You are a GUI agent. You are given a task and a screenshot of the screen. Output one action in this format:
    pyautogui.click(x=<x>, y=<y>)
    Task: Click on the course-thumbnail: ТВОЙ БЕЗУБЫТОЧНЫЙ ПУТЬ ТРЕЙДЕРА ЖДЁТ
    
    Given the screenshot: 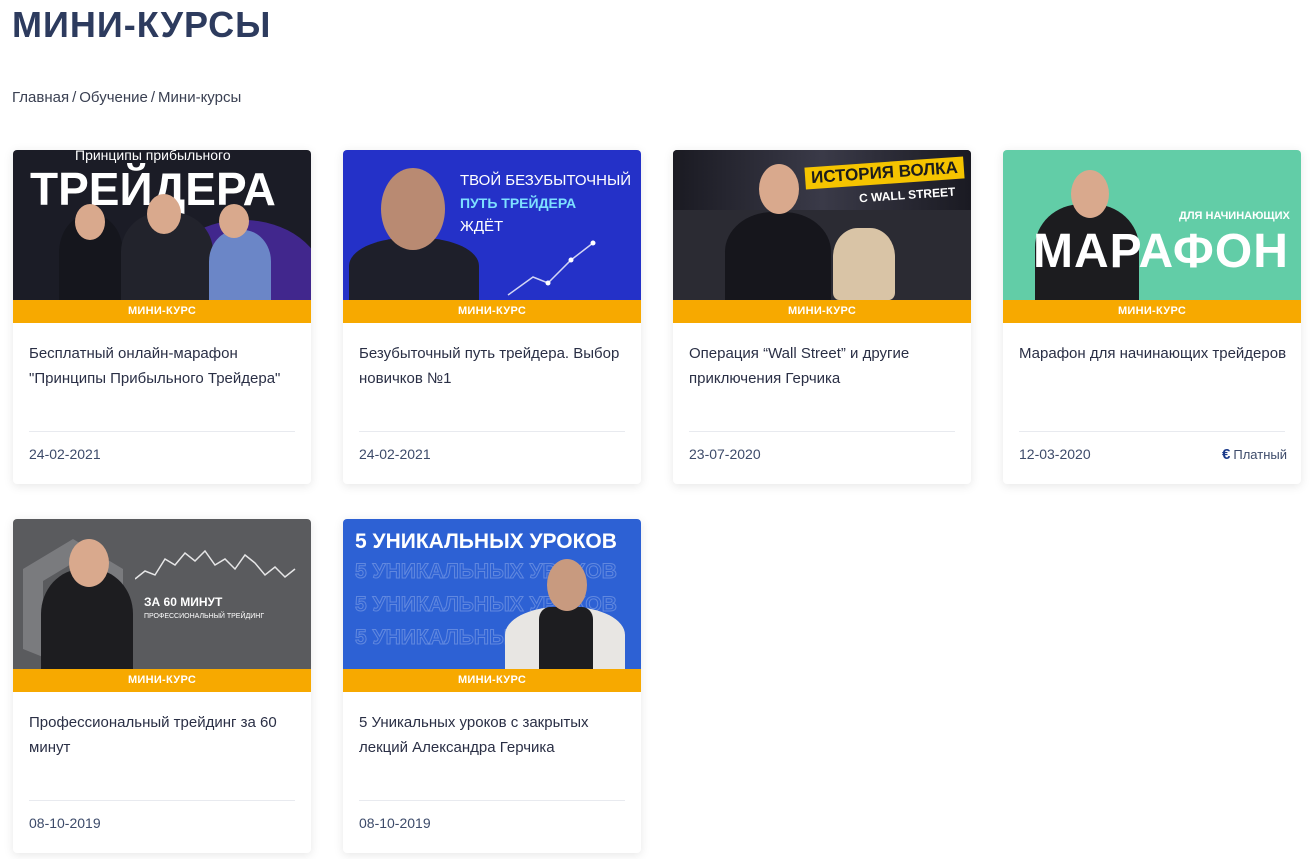 What is the action you would take?
    pyautogui.click(x=492, y=225)
    